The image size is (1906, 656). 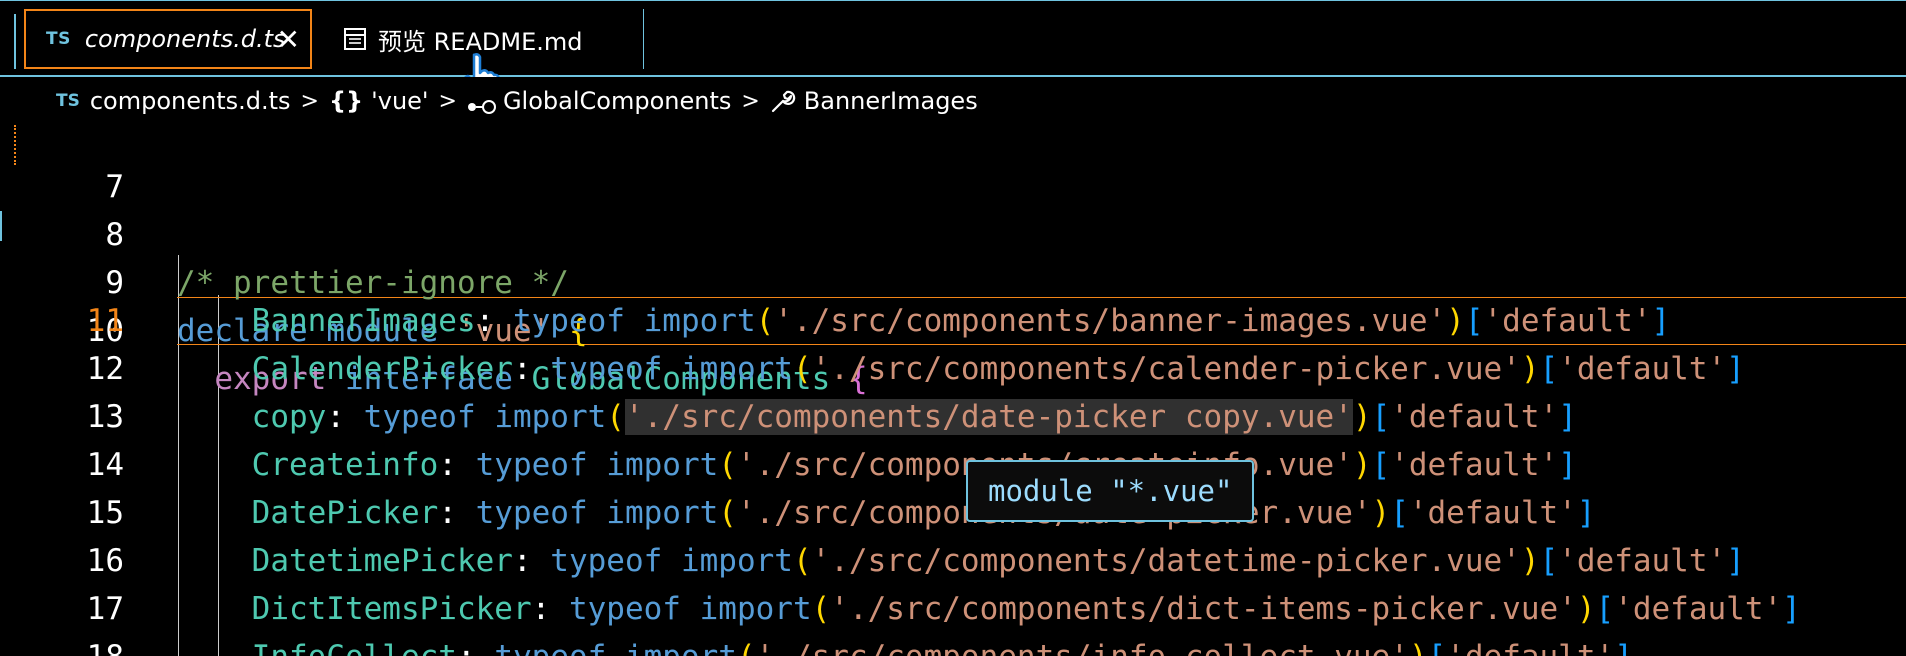 I want to click on module-braces-icon: {}, so click(x=346, y=101).